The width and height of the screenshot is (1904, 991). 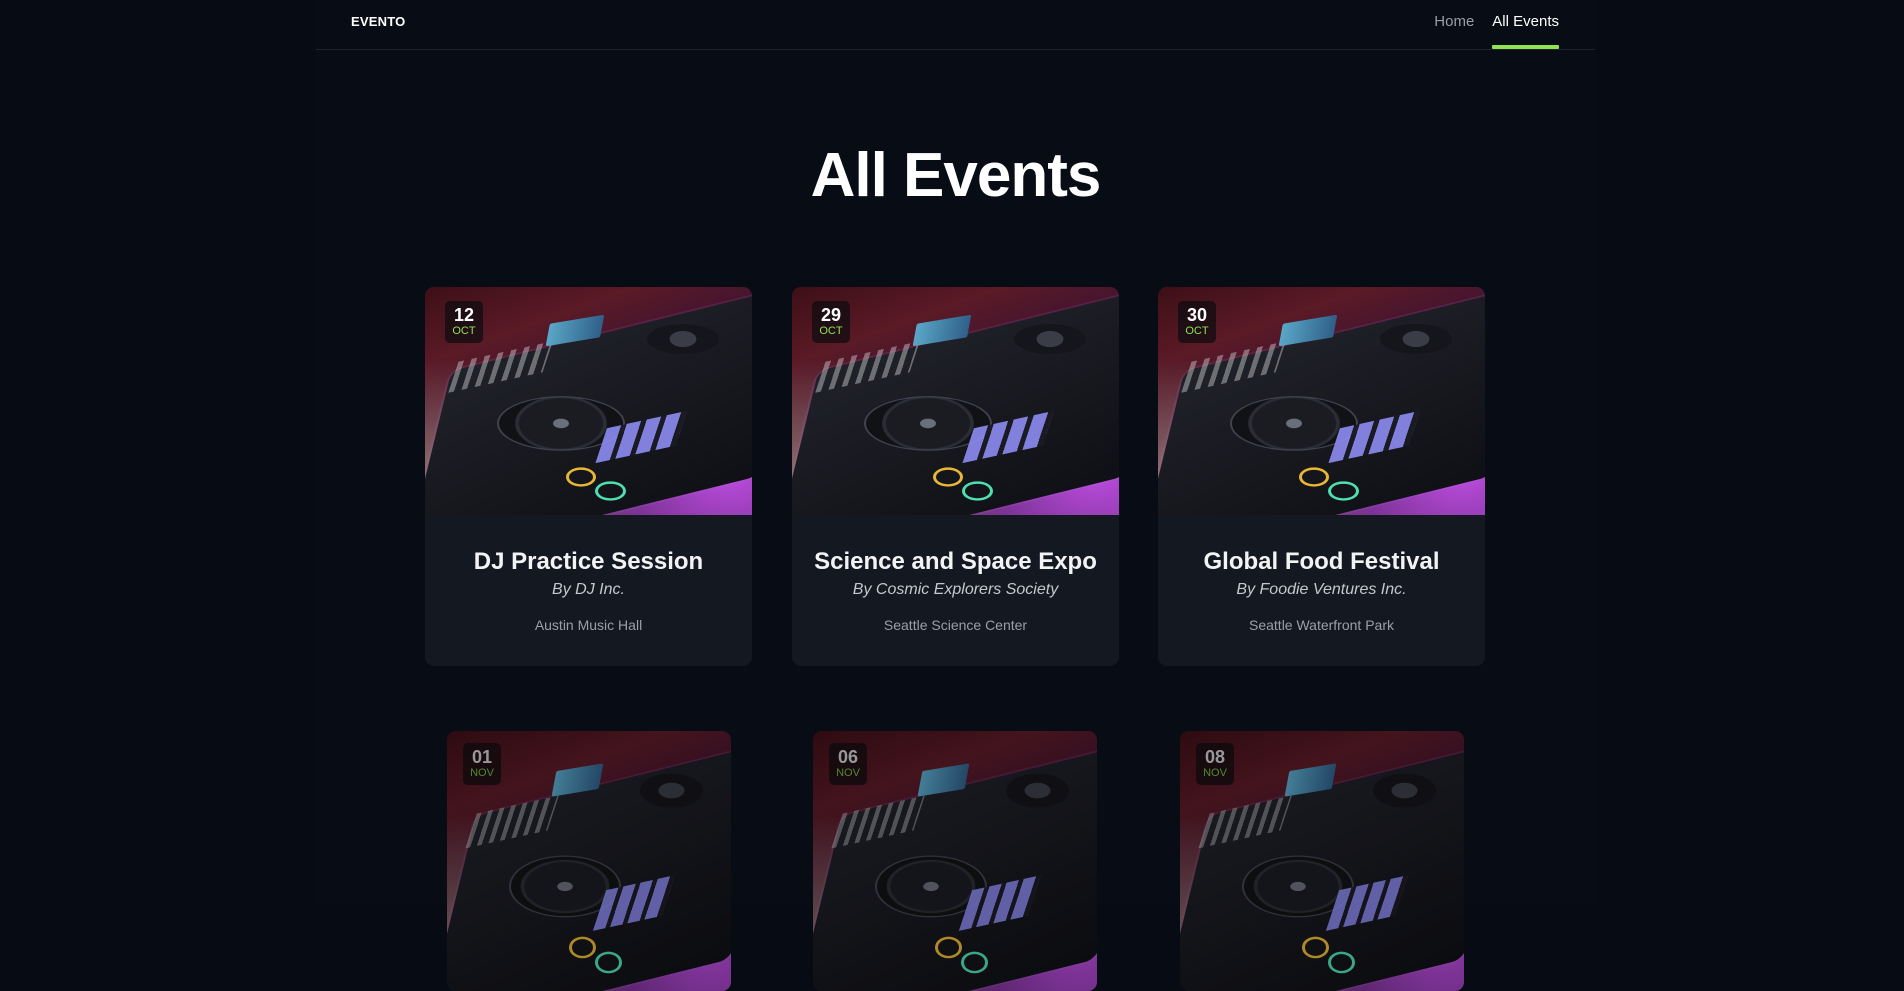 What do you see at coordinates (482, 757) in the screenshot?
I see `event-day: 01` at bounding box center [482, 757].